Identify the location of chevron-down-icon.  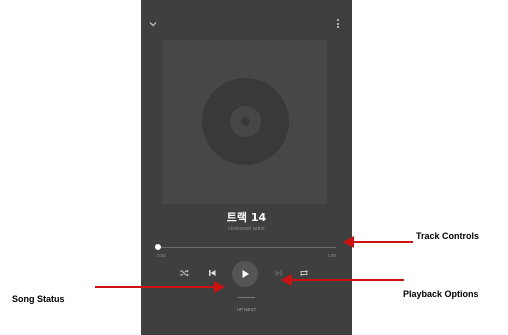
(153, 24).